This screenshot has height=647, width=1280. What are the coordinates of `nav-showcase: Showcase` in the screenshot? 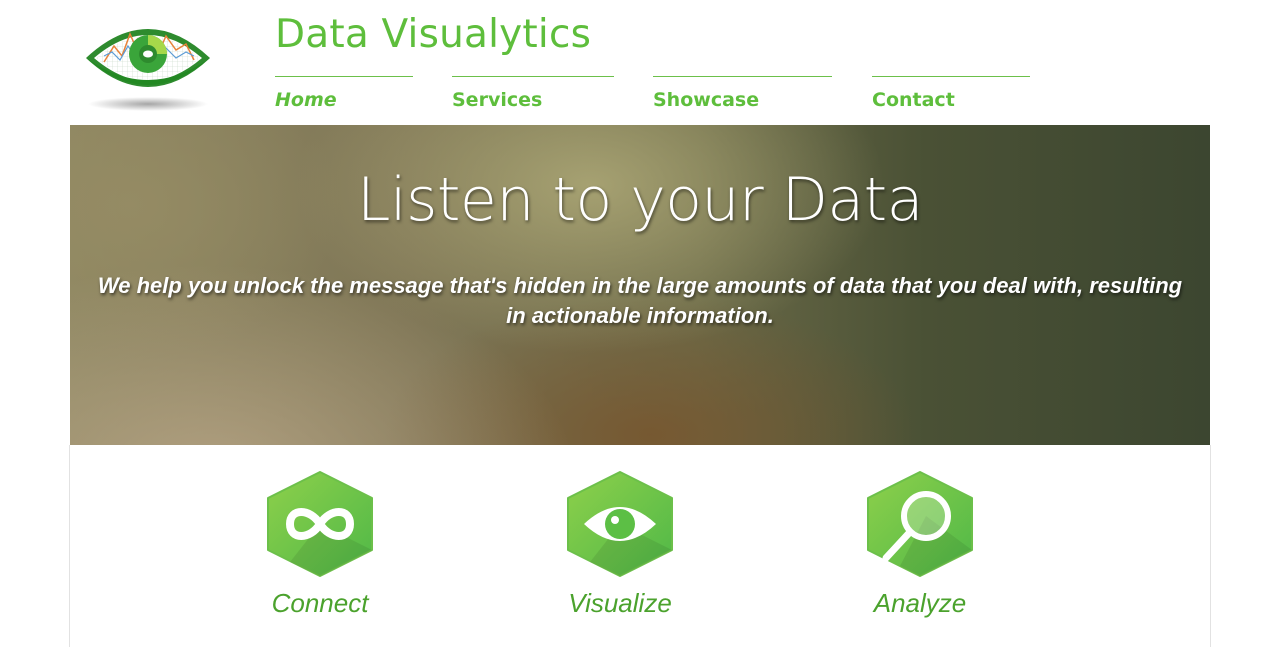 It's located at (742, 93).